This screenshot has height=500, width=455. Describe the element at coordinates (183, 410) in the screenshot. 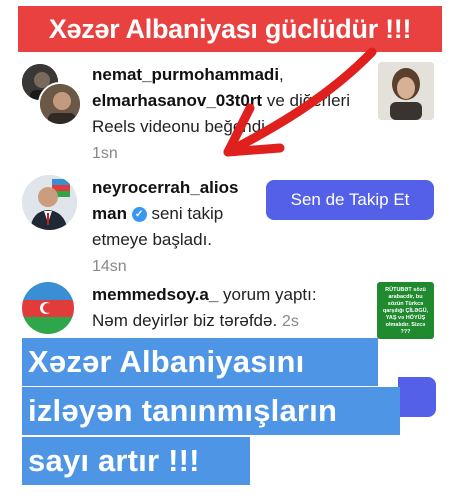

I see `caption-text: izləyən tanınmışların` at that location.